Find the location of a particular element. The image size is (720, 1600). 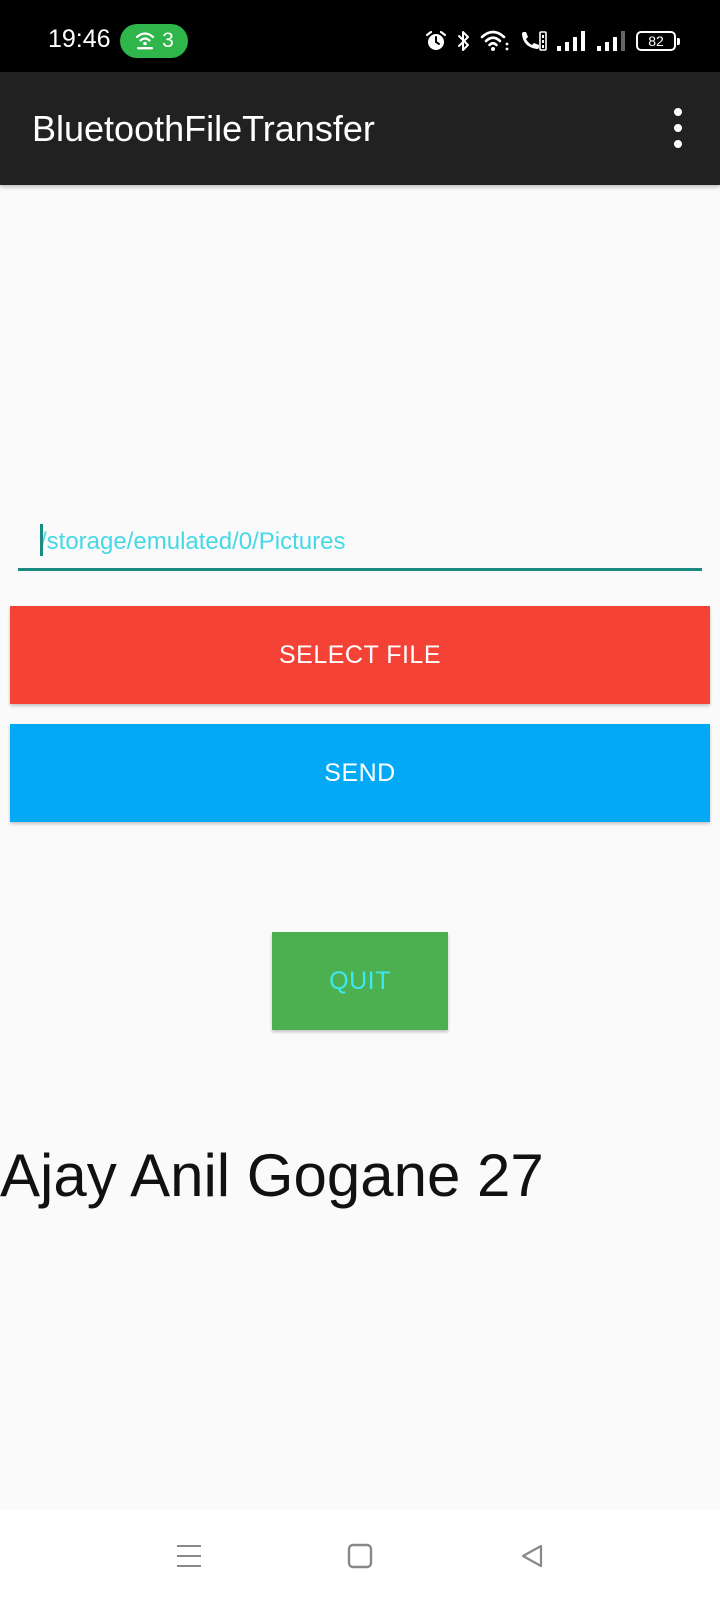

author-label: Ajay Anil Gogane 27 is located at coordinates (272, 1175).